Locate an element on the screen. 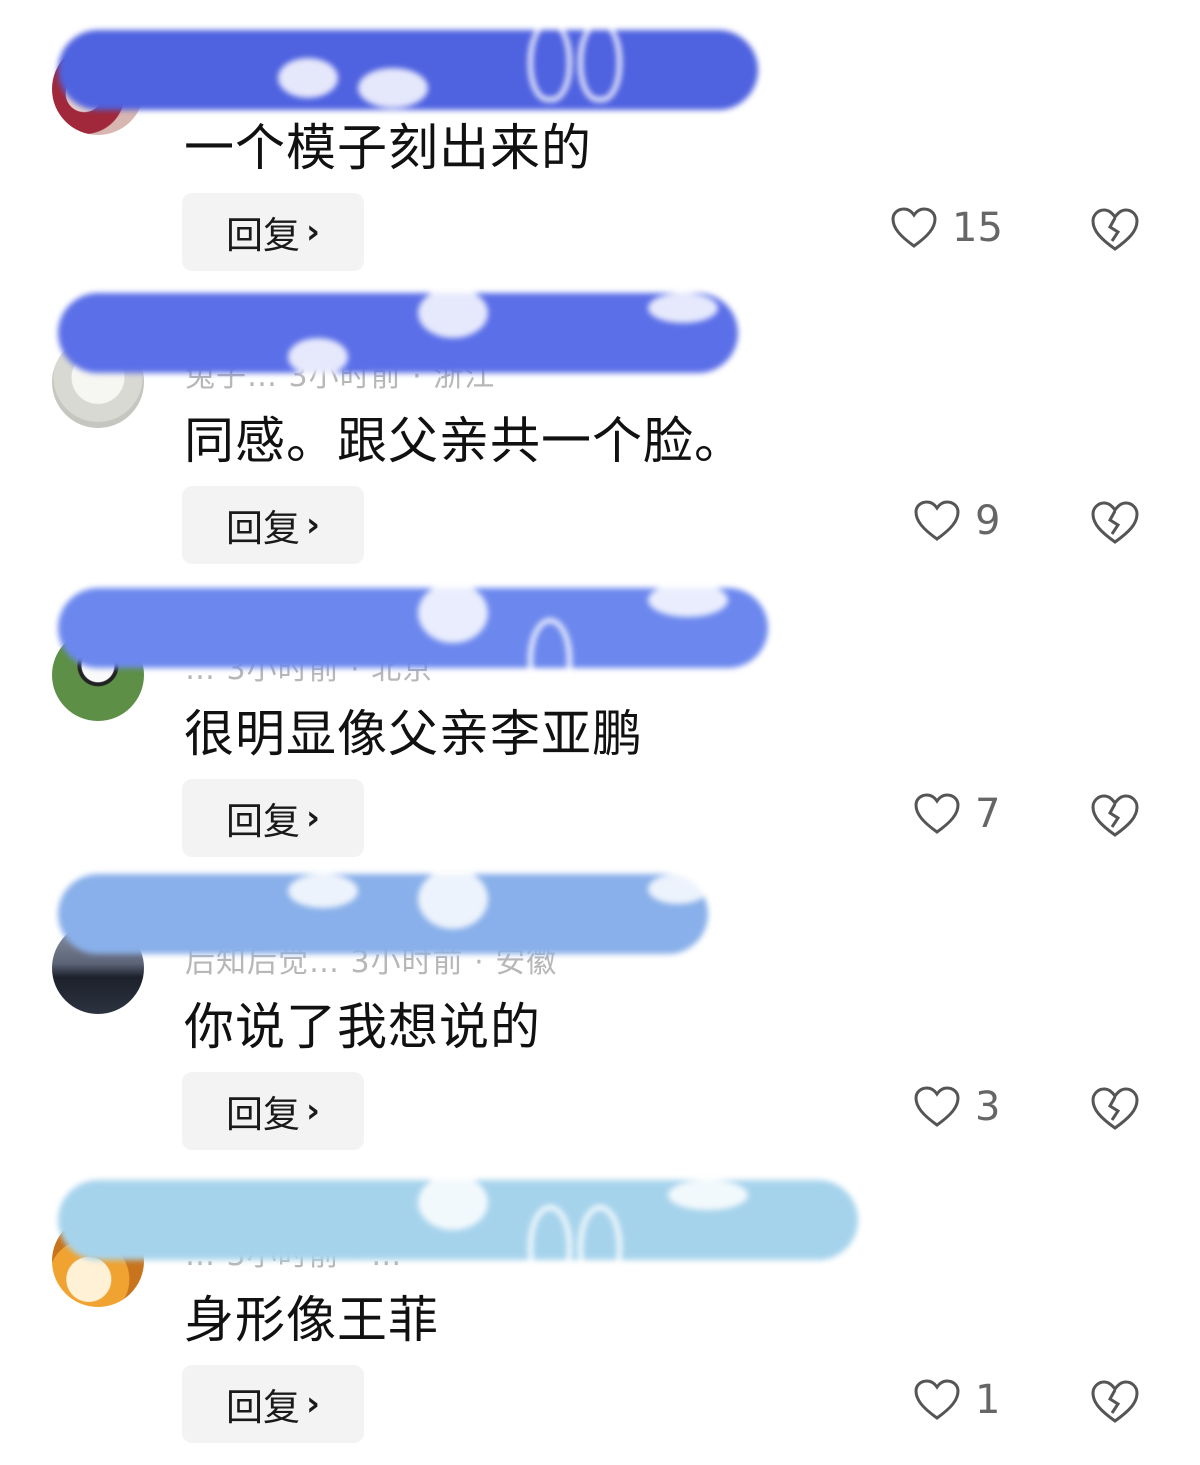 The width and height of the screenshot is (1200, 1465). like-button: 1 is located at coordinates (956, 1400).